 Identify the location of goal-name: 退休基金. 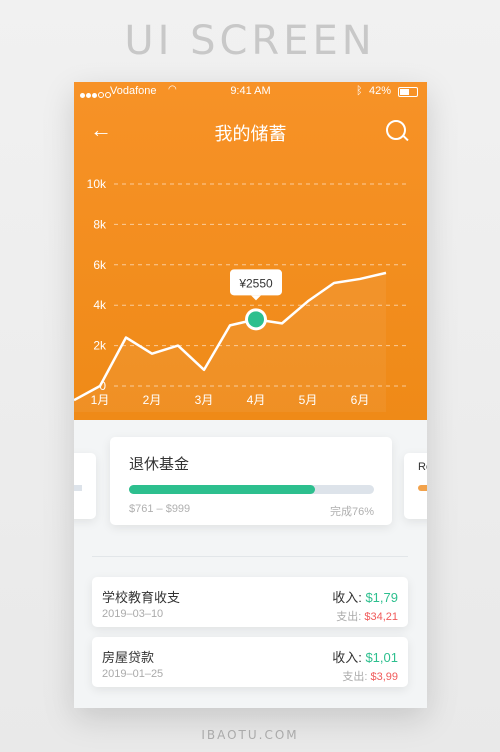
(159, 464).